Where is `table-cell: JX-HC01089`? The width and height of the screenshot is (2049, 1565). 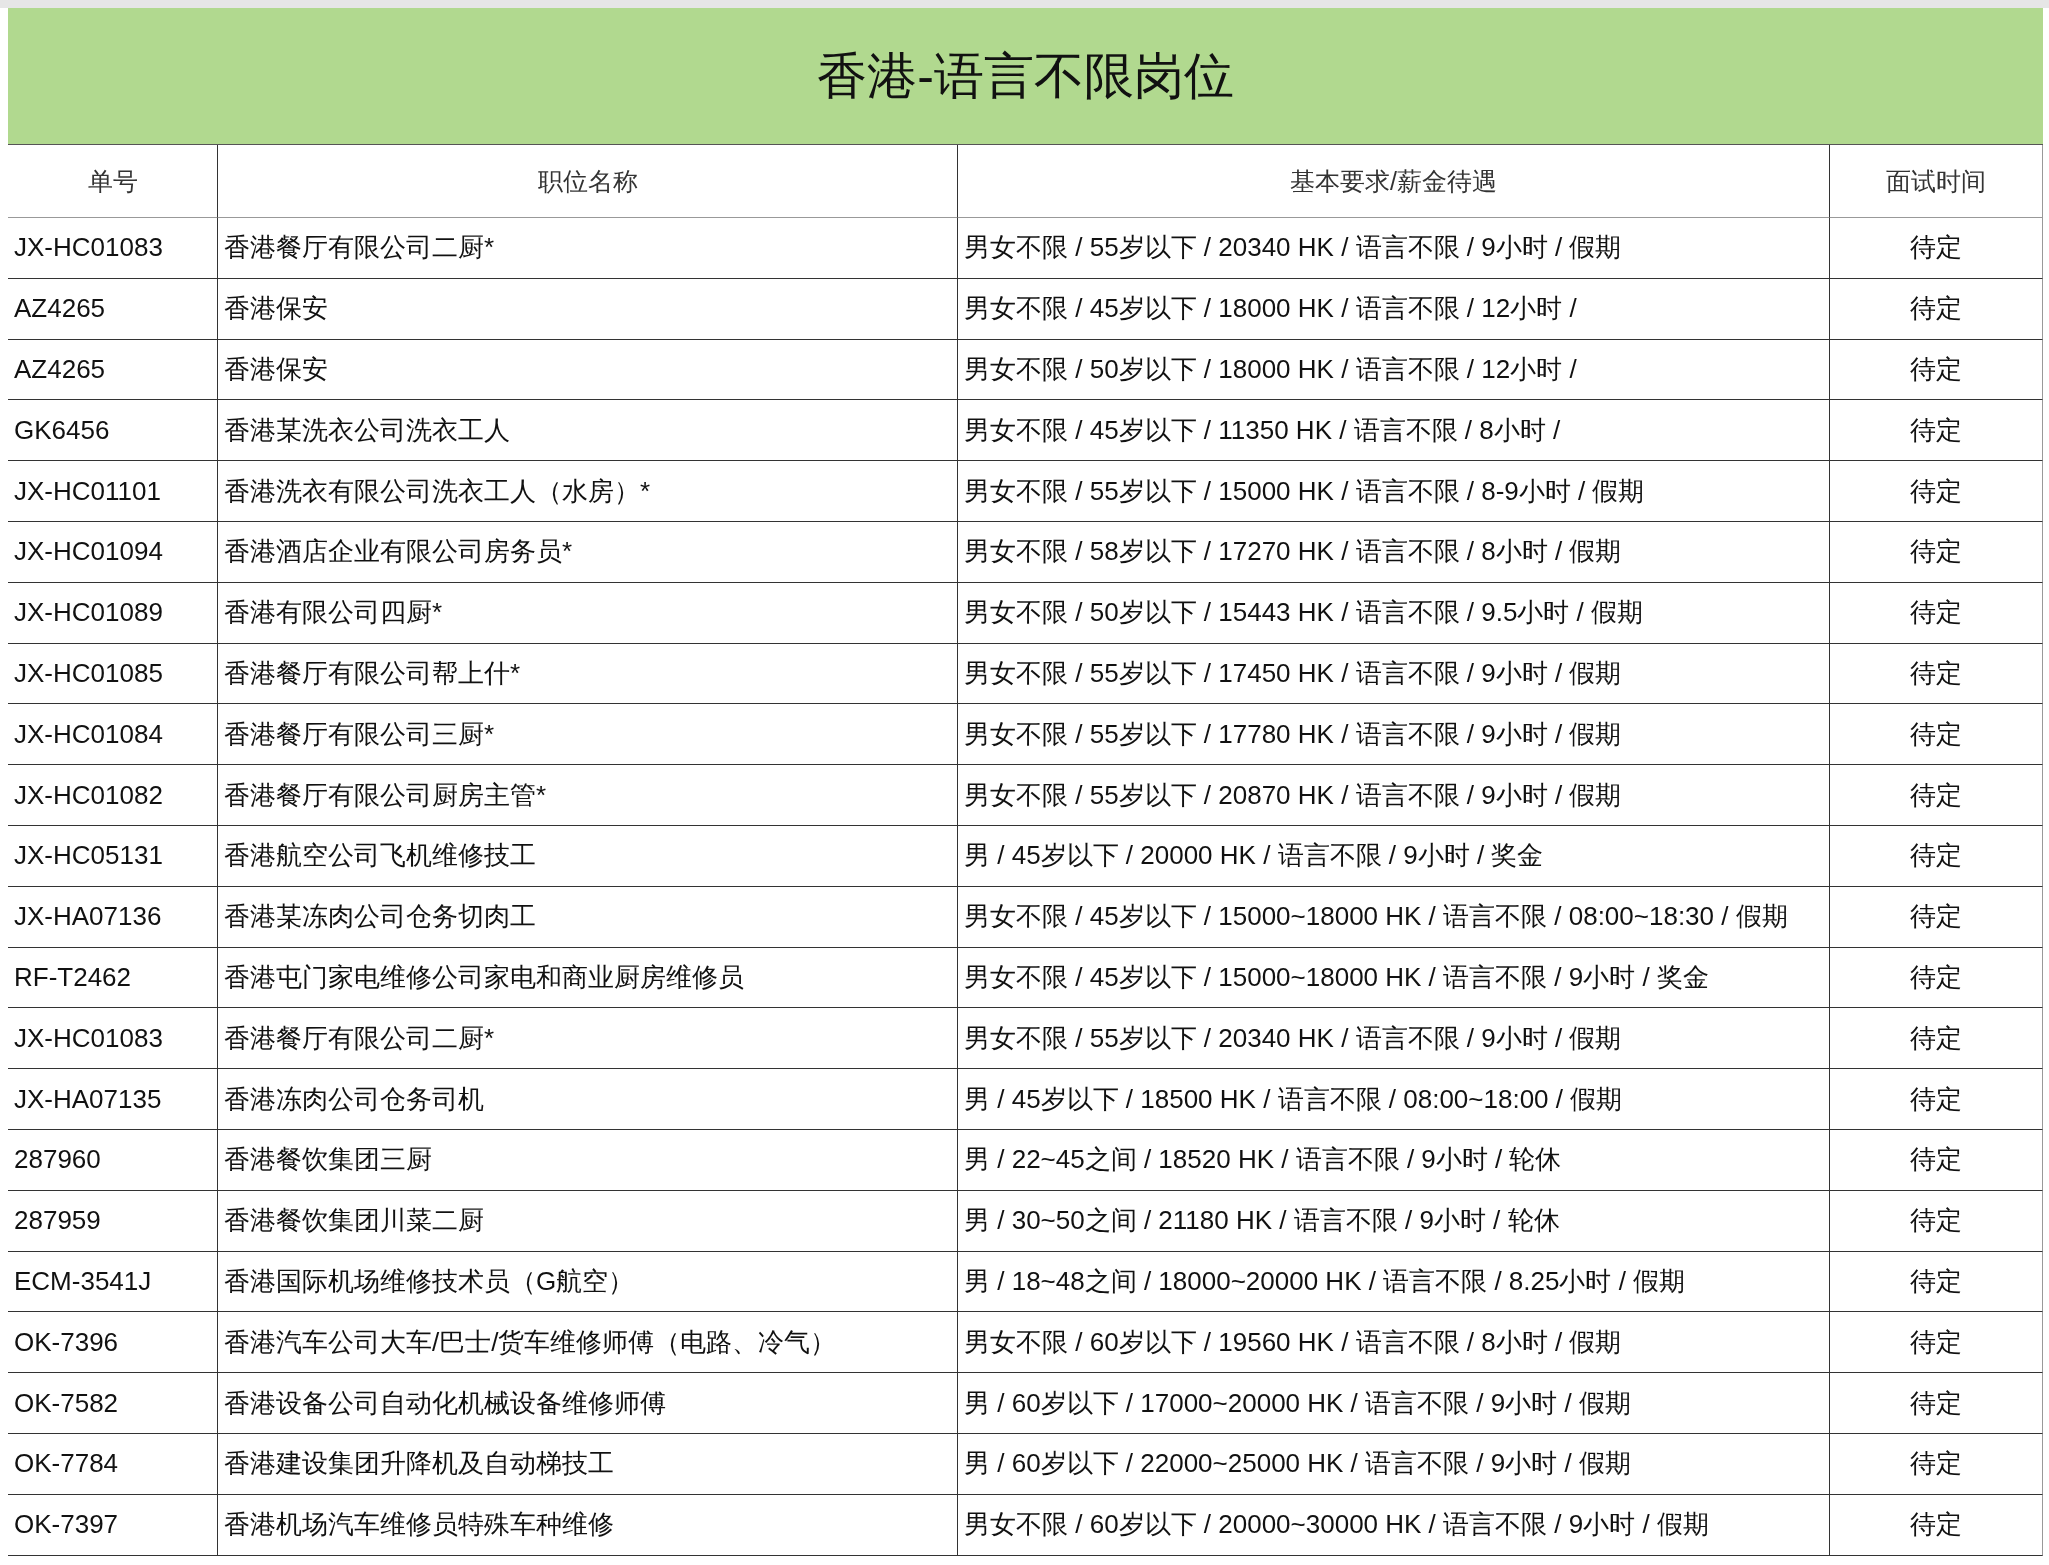 table-cell: JX-HC01089 is located at coordinates (113, 613).